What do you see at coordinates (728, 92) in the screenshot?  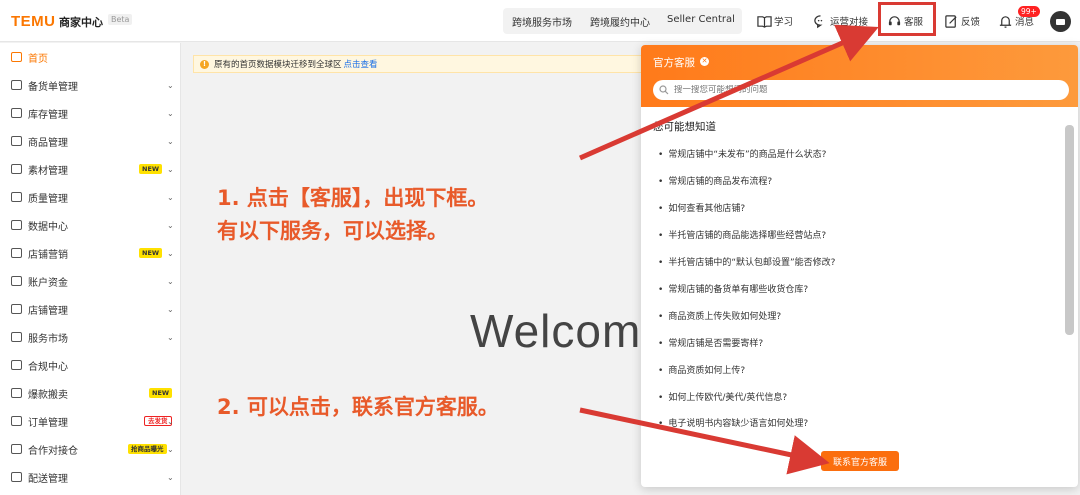 I see `arrow-to-customer-service` at bounding box center [728, 92].